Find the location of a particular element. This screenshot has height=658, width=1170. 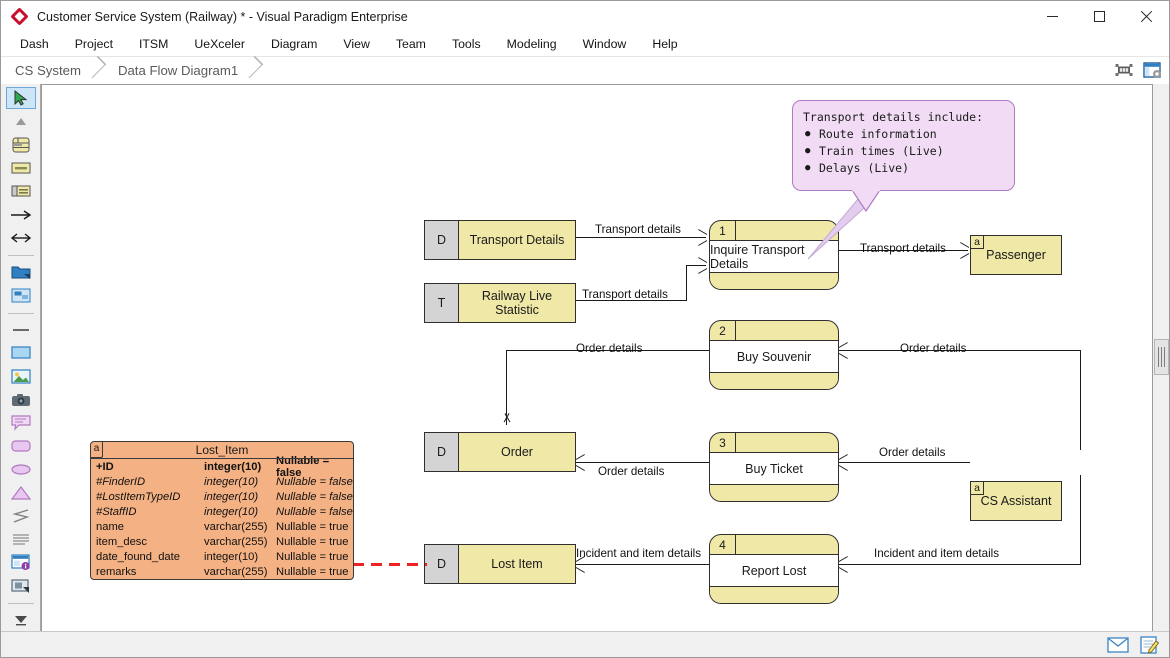

association-link is located at coordinates (390, 564).